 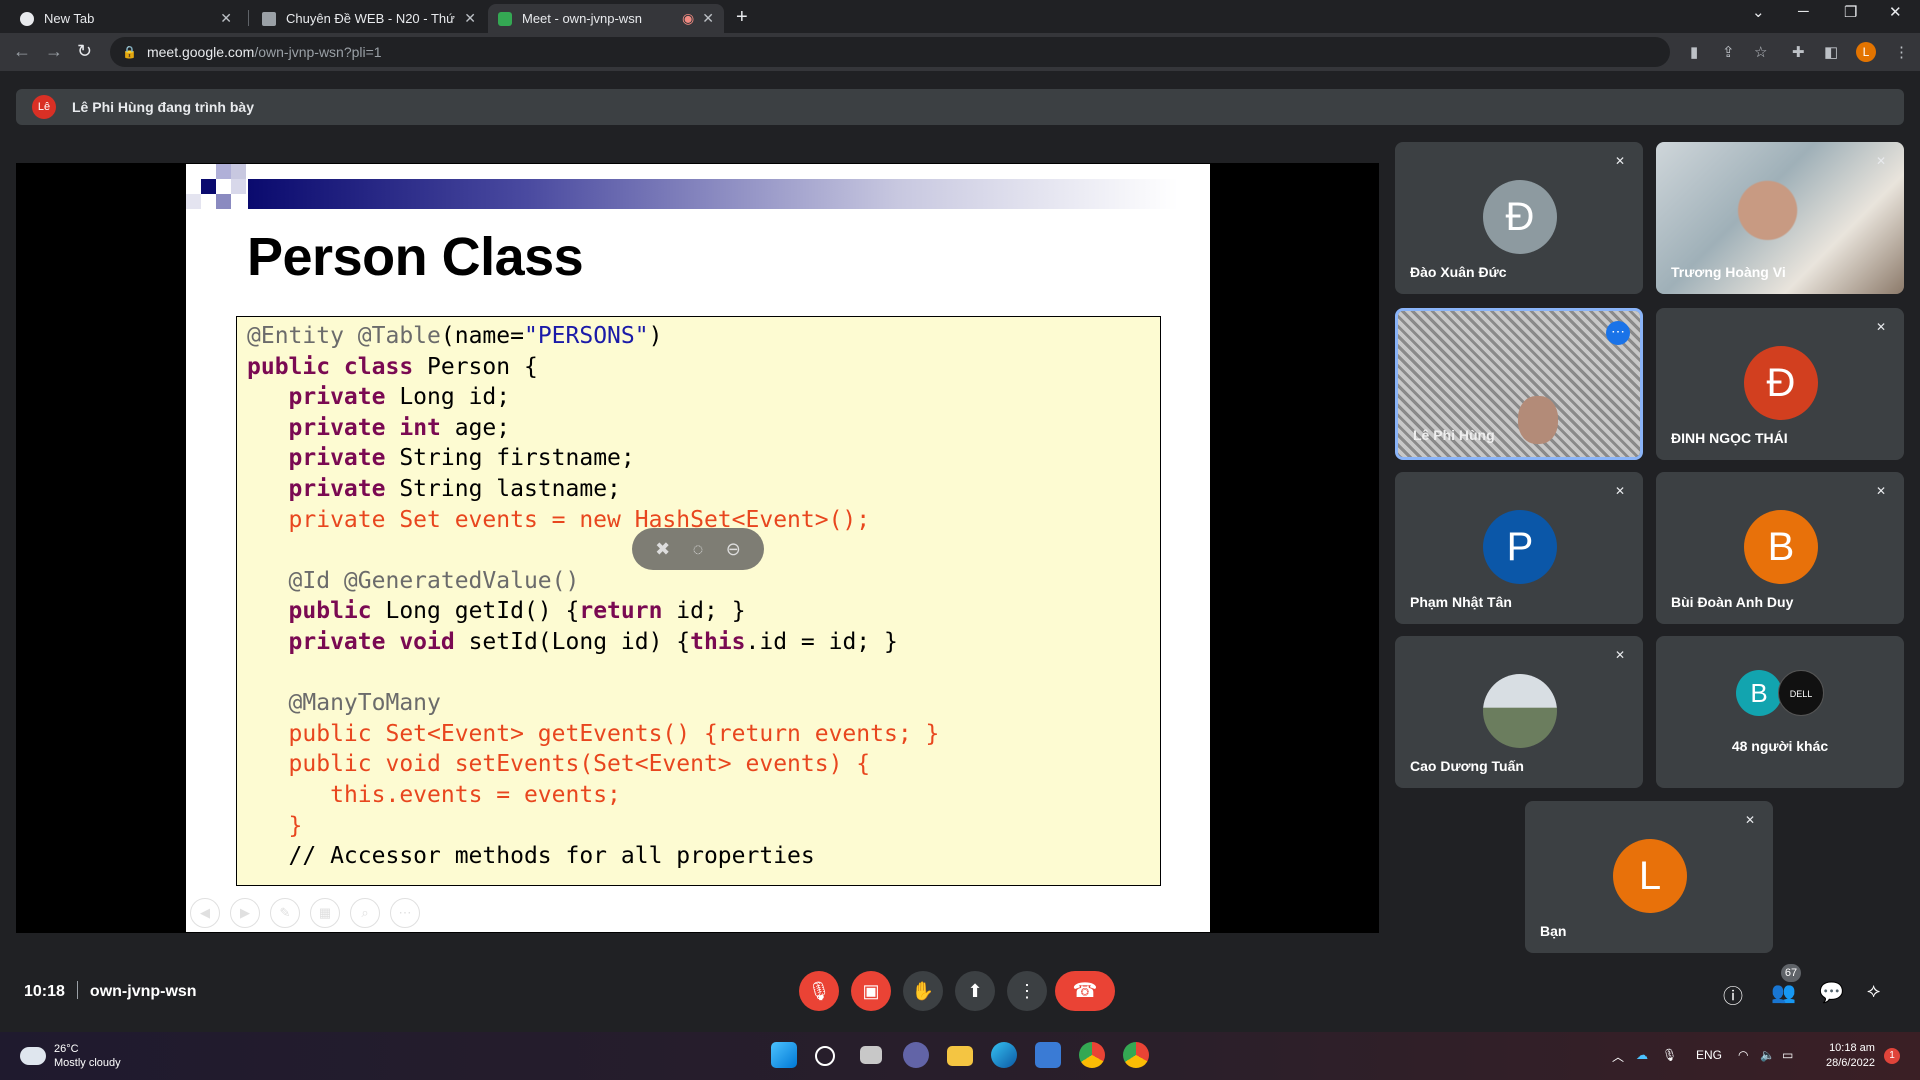 What do you see at coordinates (325, 913) in the screenshot?
I see `slides-icon: ▦` at bounding box center [325, 913].